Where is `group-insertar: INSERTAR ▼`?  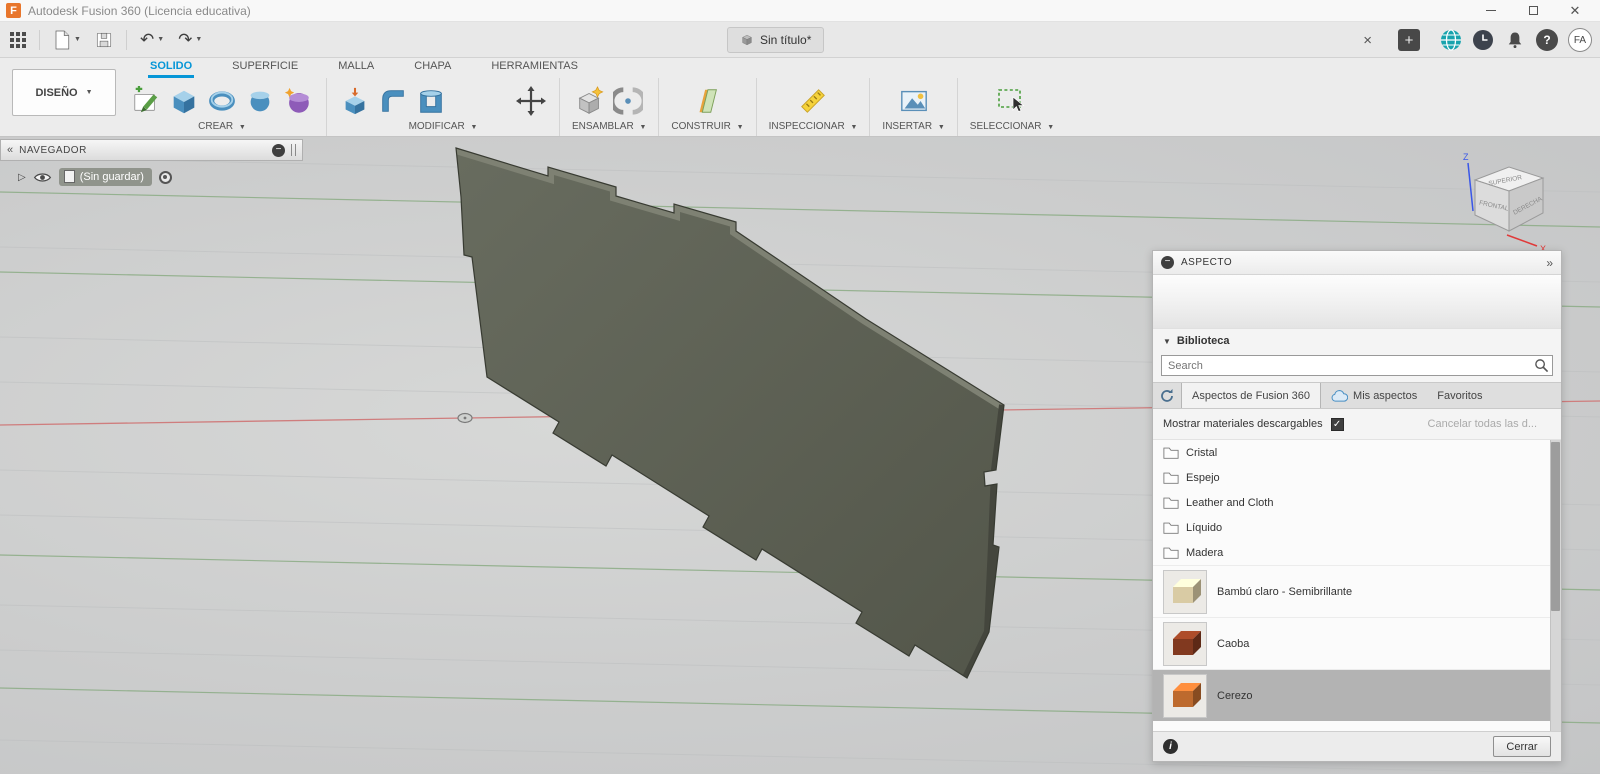 group-insertar: INSERTAR ▼ is located at coordinates (912, 107).